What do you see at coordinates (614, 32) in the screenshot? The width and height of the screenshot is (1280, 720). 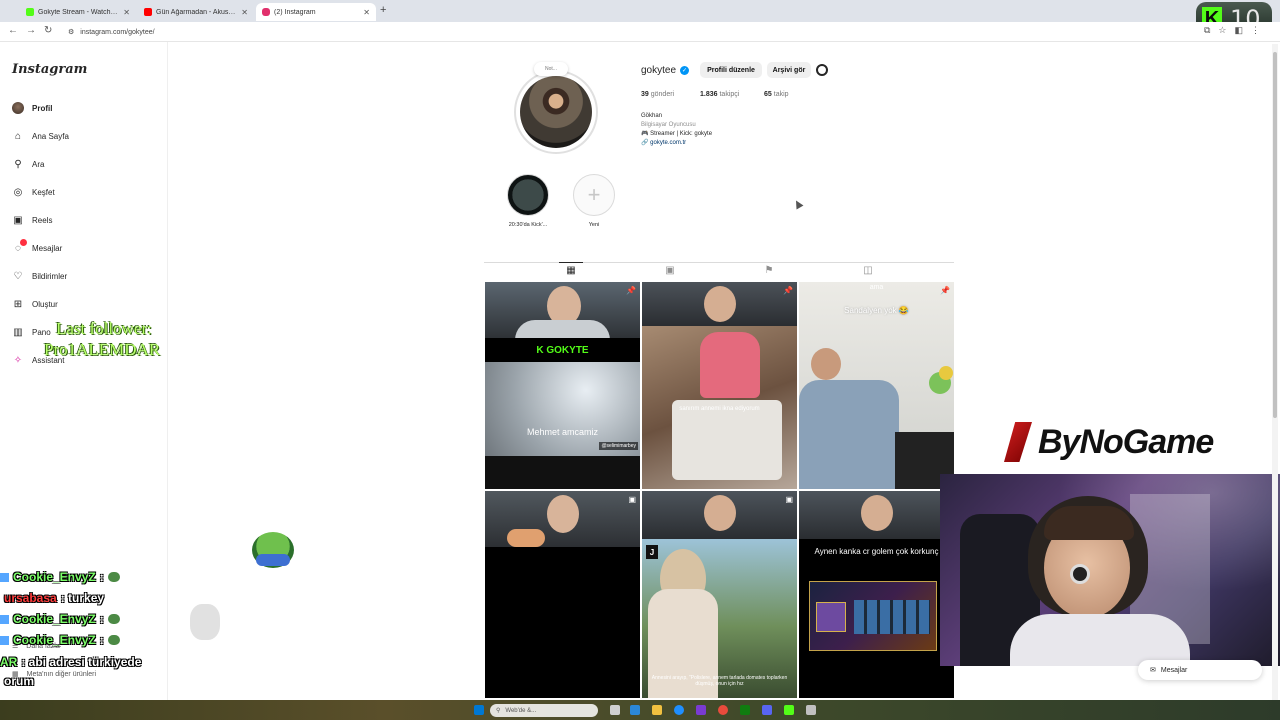 I see `url-field: ⚙ instagram.com/gokytee/` at bounding box center [614, 32].